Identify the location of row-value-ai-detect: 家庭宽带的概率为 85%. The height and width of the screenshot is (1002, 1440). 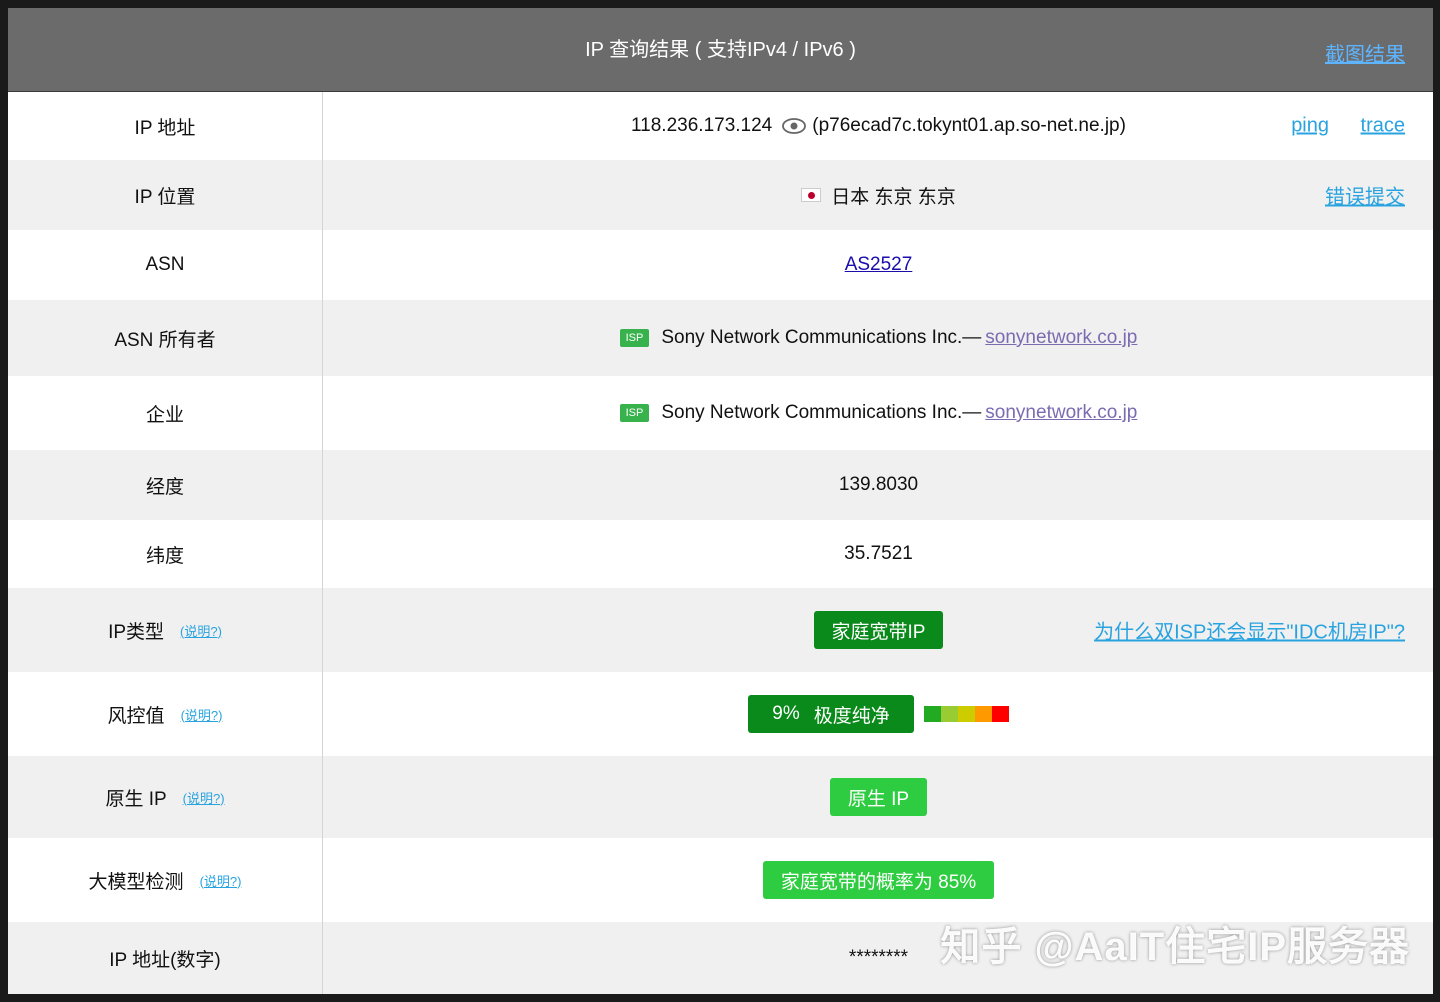
(878, 880).